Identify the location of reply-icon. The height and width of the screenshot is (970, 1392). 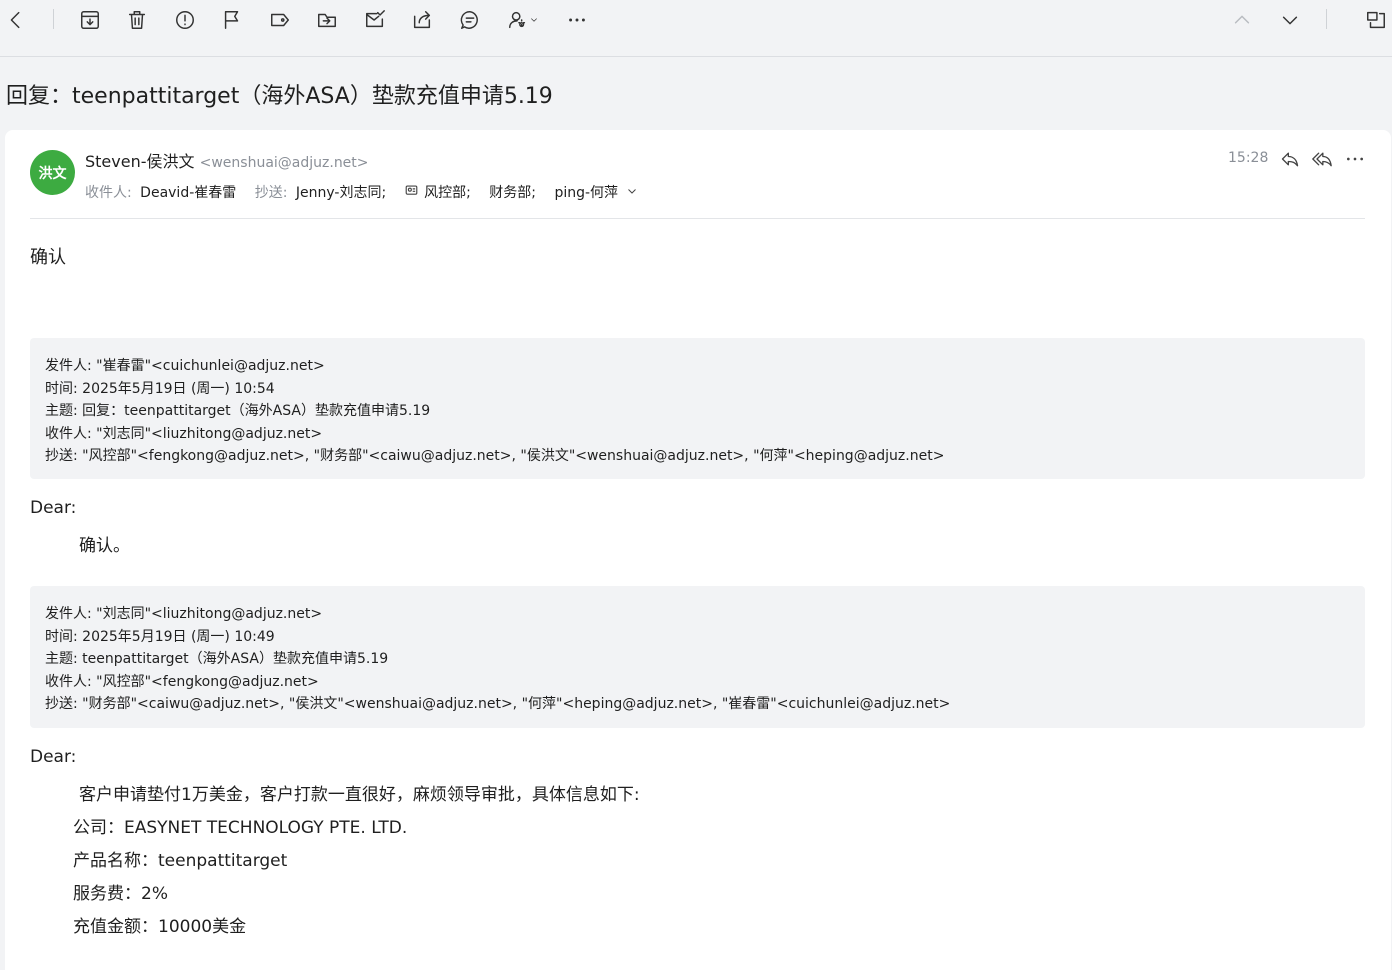
(1290, 159).